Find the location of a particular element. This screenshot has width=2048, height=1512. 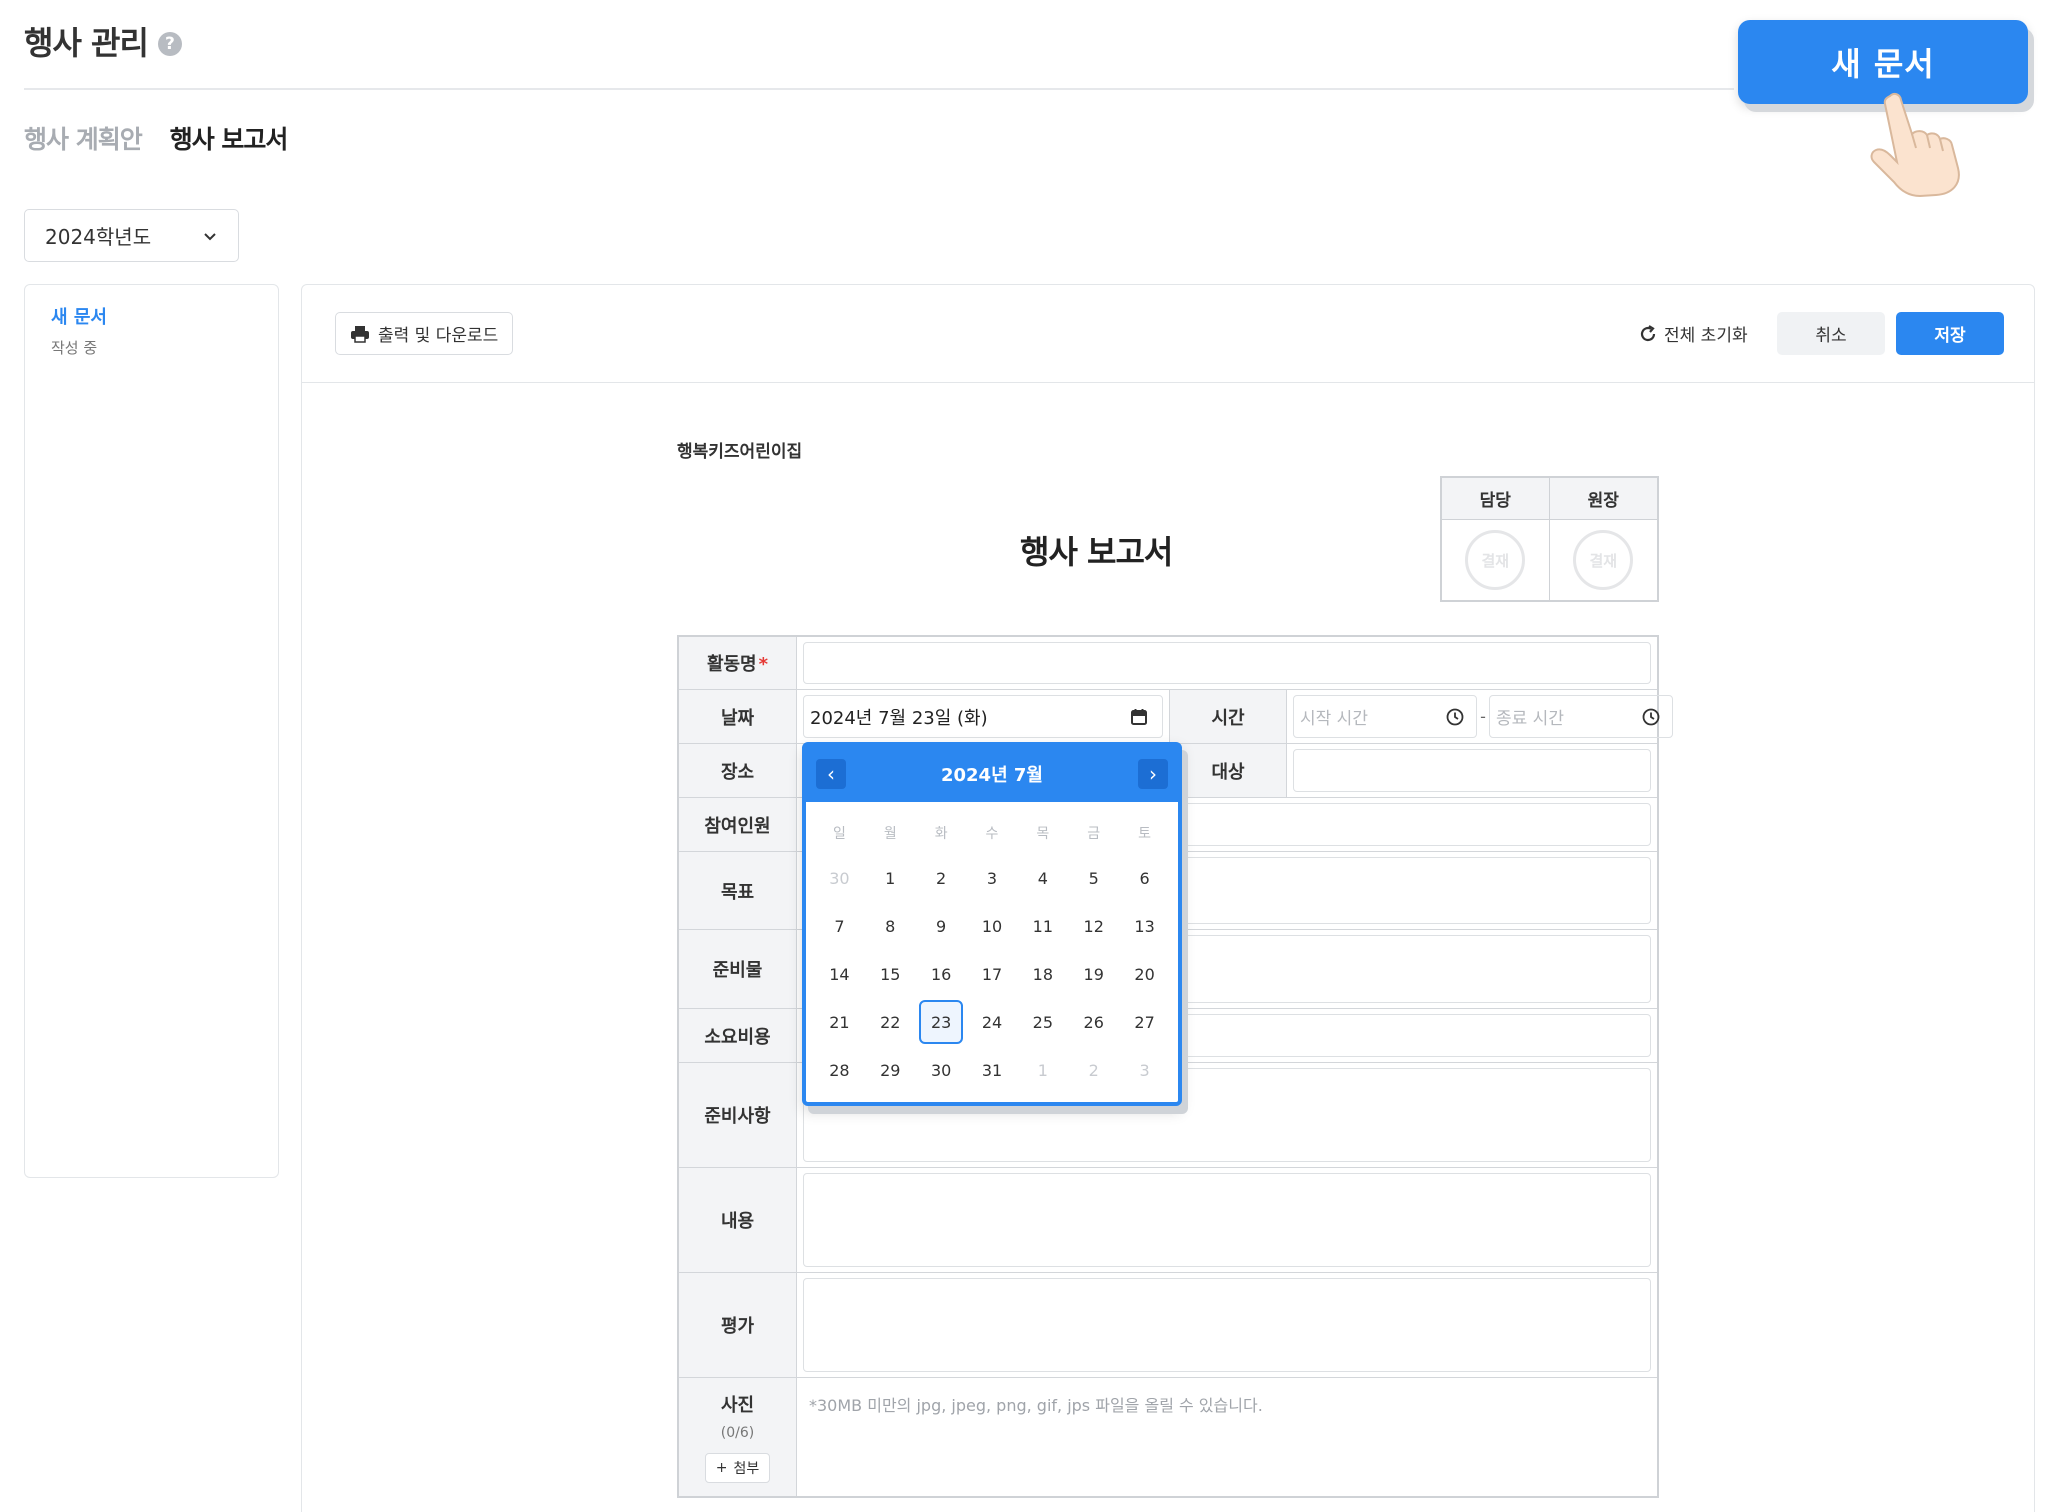

activity-name-input is located at coordinates (1227, 663).